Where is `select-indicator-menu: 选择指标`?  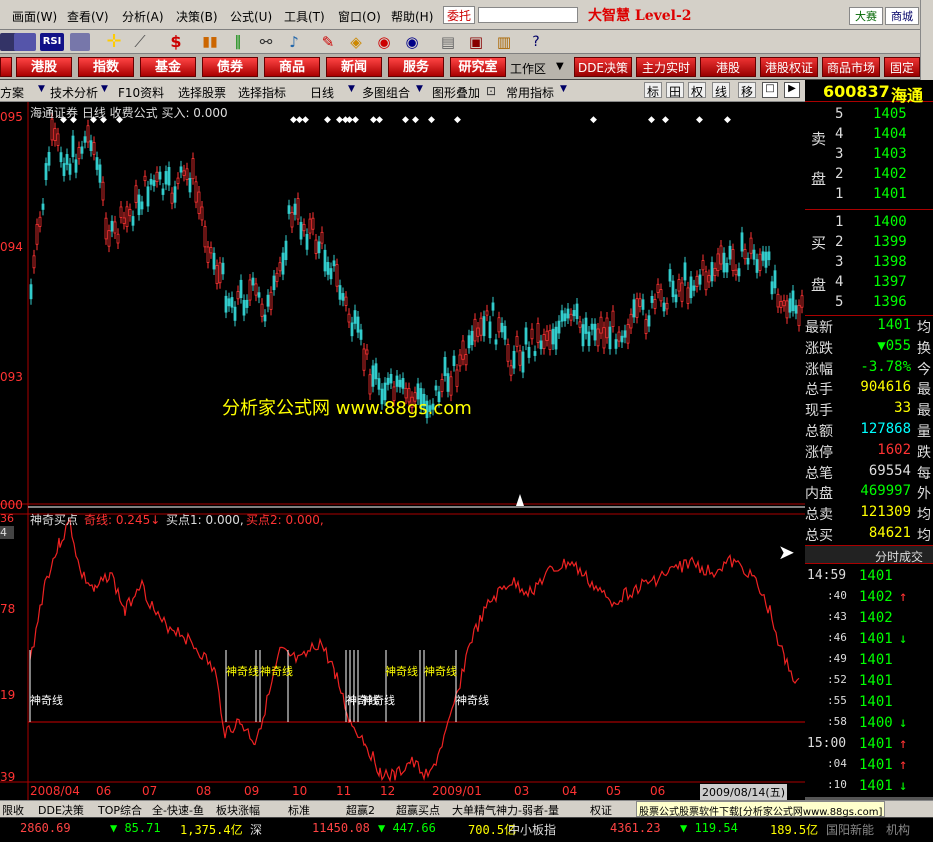
select-indicator-menu: 选择指标 is located at coordinates (262, 92).